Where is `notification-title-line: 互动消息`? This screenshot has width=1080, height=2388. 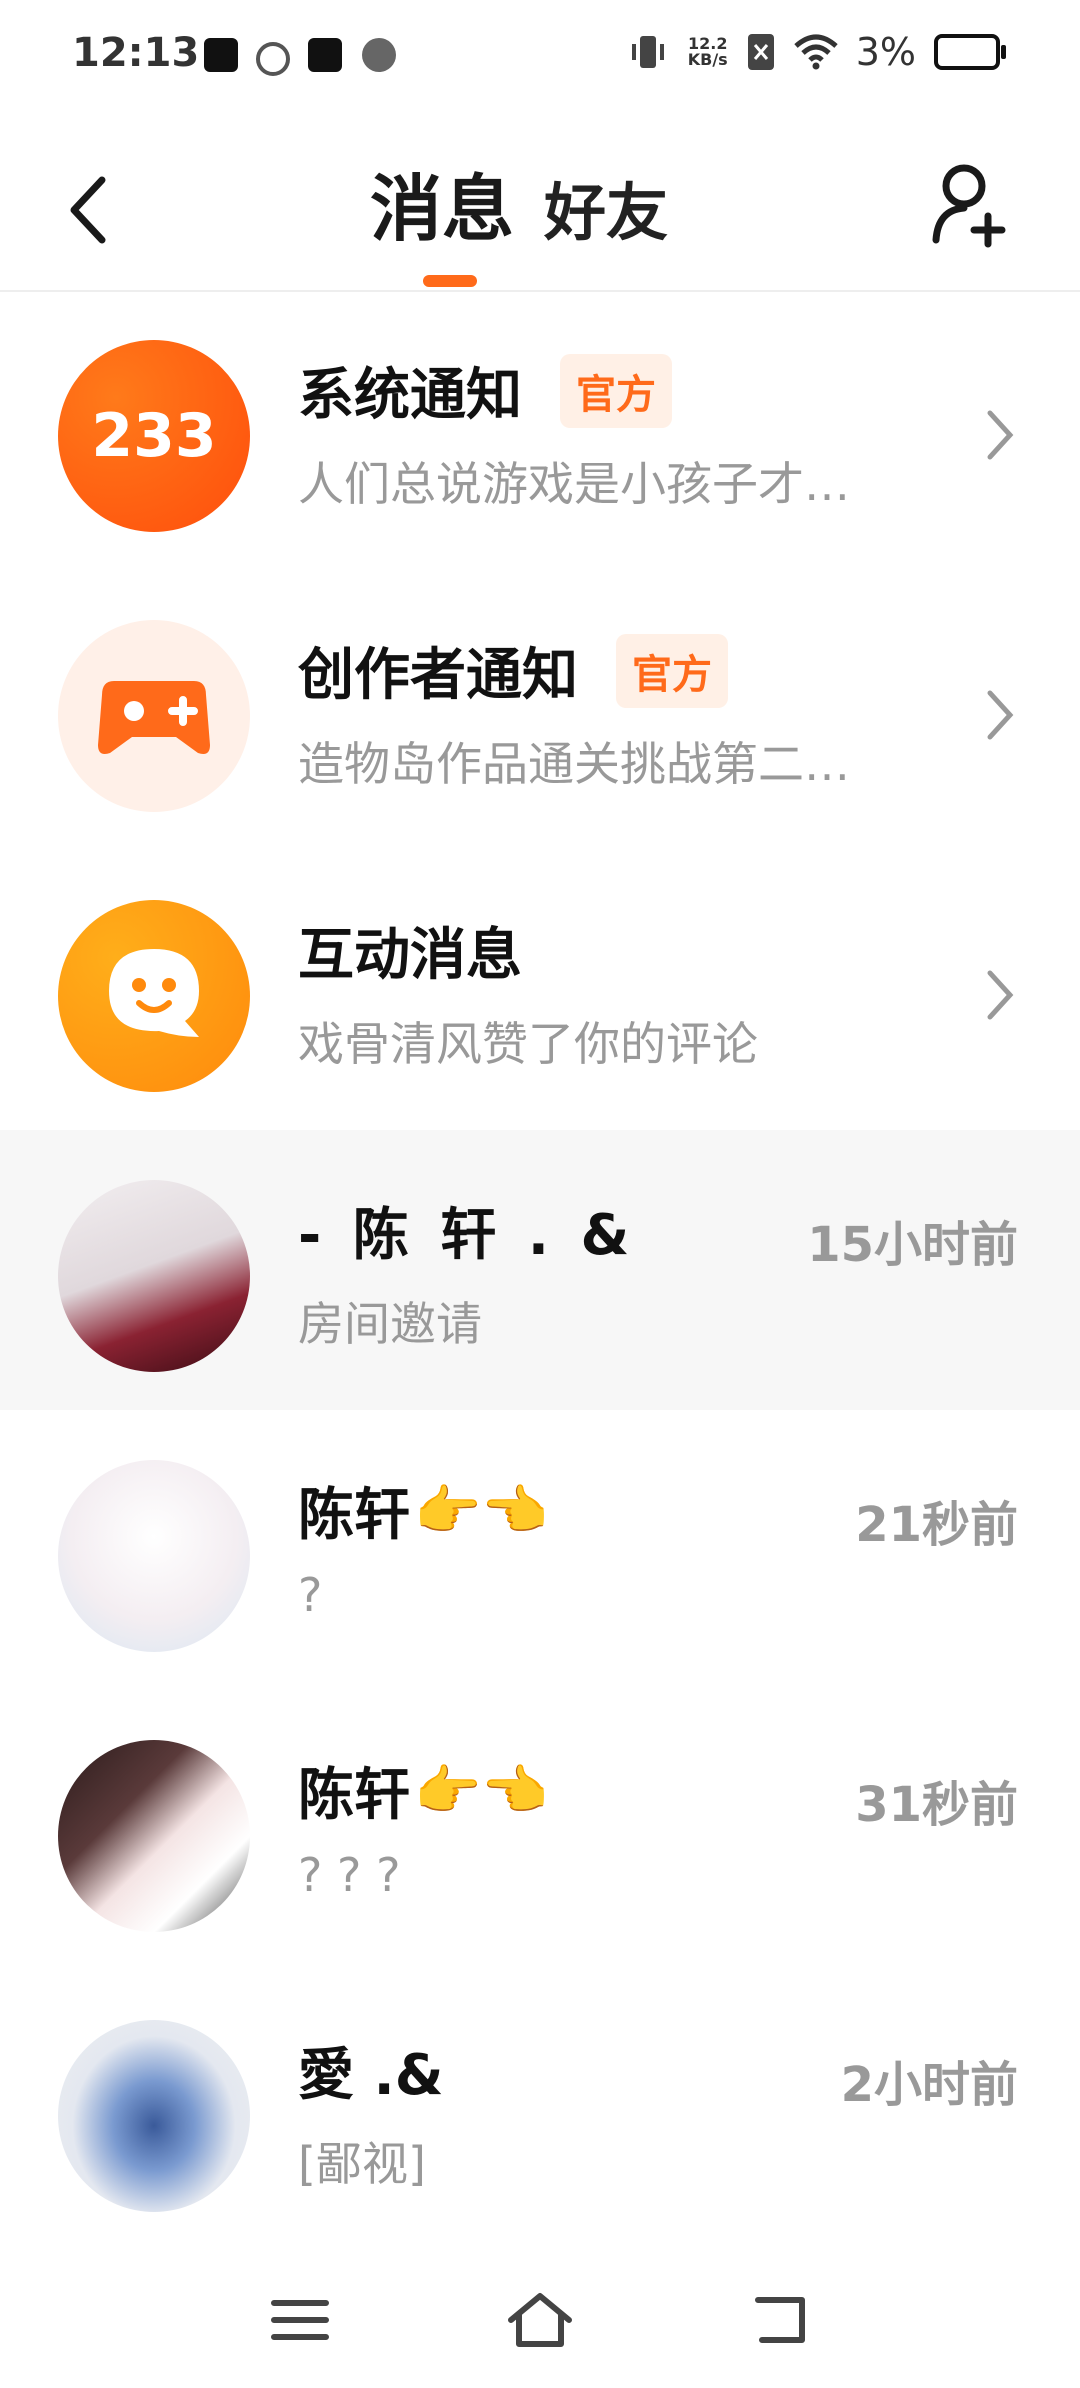 notification-title-line: 互动消息 is located at coordinates (410, 950).